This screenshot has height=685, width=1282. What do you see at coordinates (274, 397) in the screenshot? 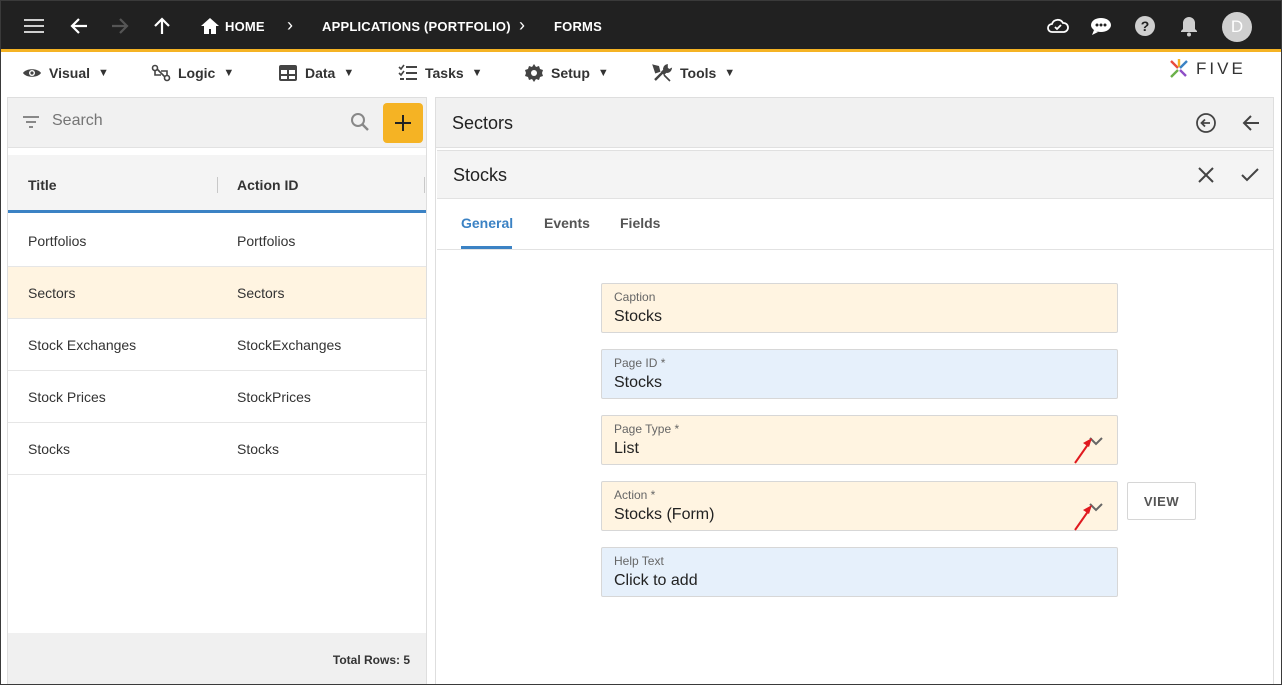
I see `row-action-id: StockPrices` at bounding box center [274, 397].